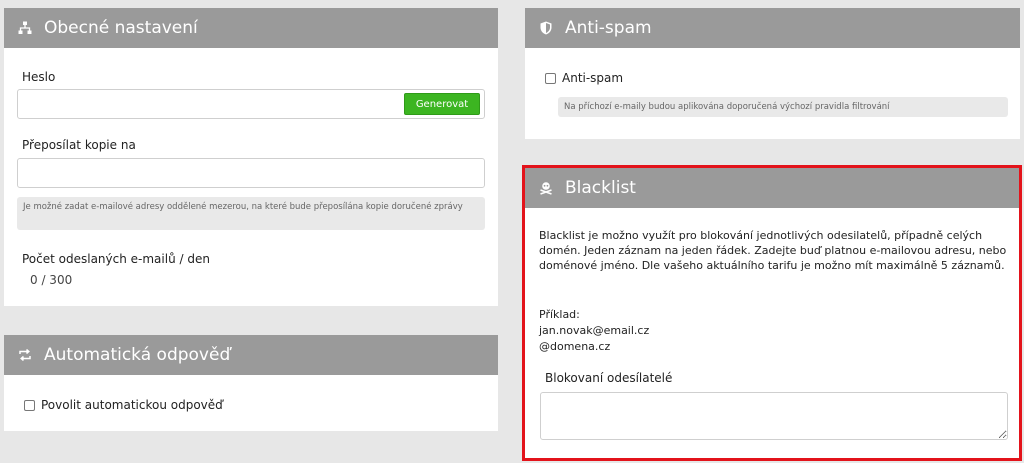 This screenshot has width=1024, height=463. I want to click on general-settings-header: Obecné nastavení, so click(251, 28).